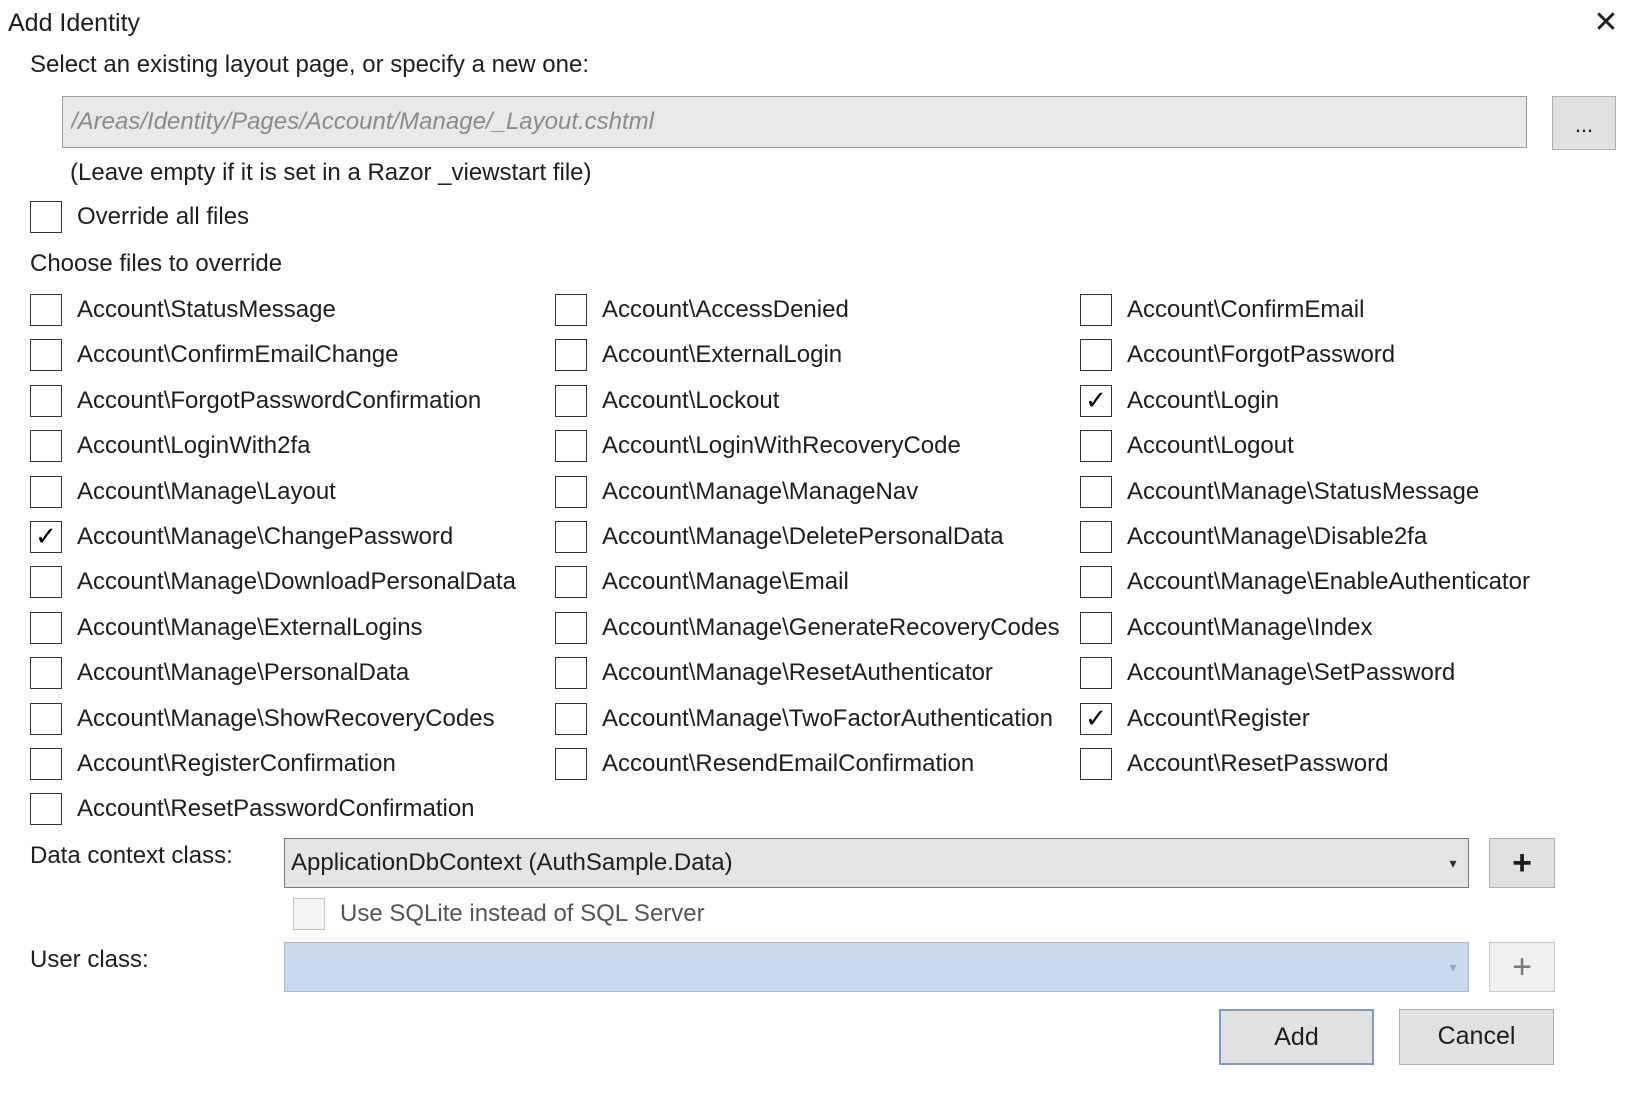  I want to click on file-checkbox-label: Account\ResetPassword, so click(1258, 763).